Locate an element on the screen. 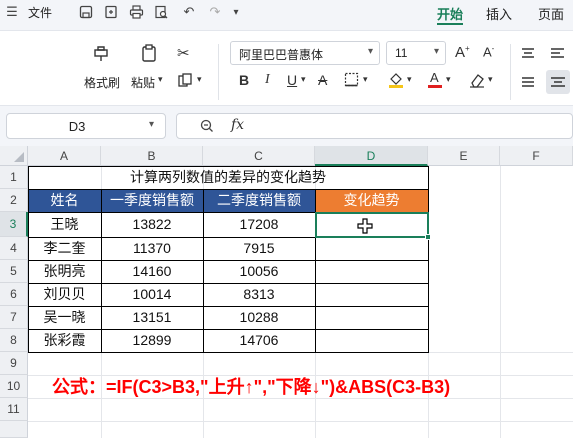 Image resolution: width=573 pixels, height=438 pixels. row-header-8: 8 is located at coordinates (14, 340).